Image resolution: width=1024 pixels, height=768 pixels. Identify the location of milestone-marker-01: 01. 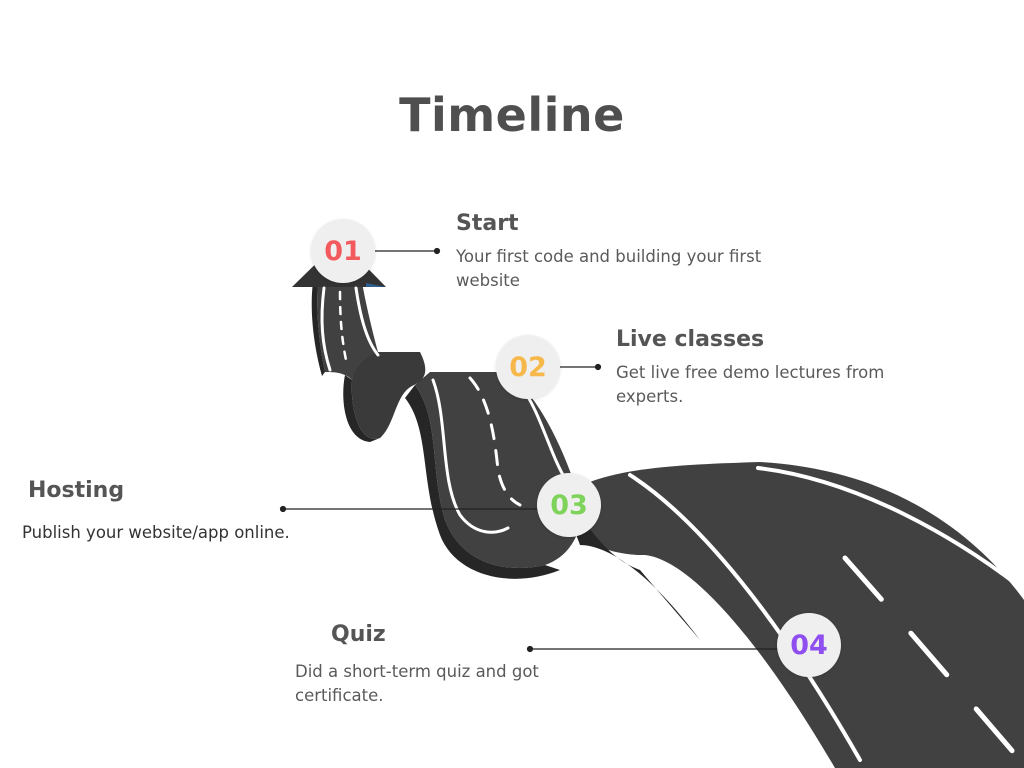
(343, 251).